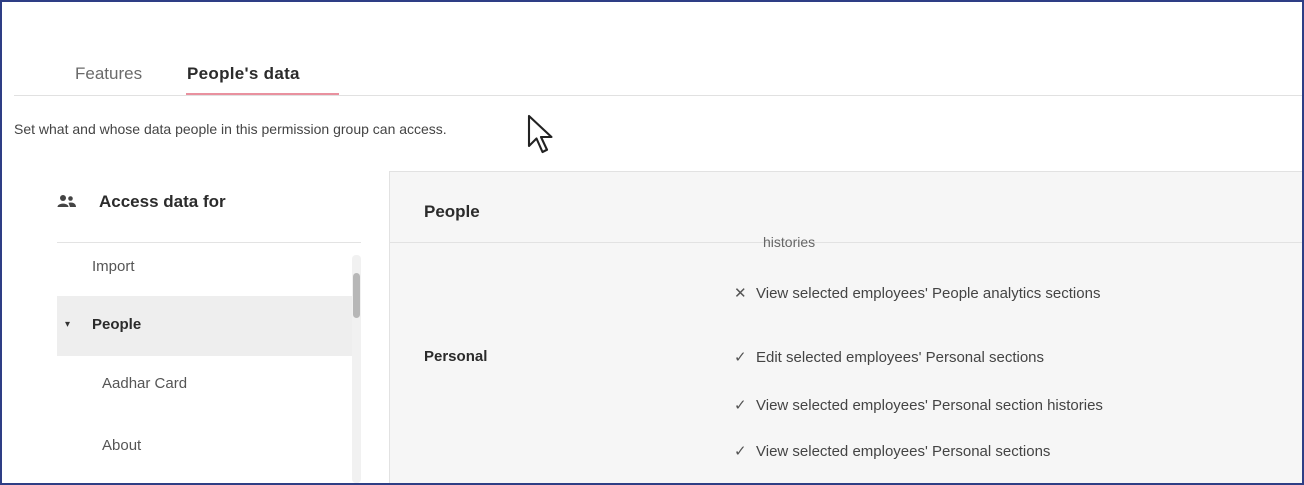  Describe the element at coordinates (204, 449) in the screenshot. I see `sidebar-item-about: About` at that location.